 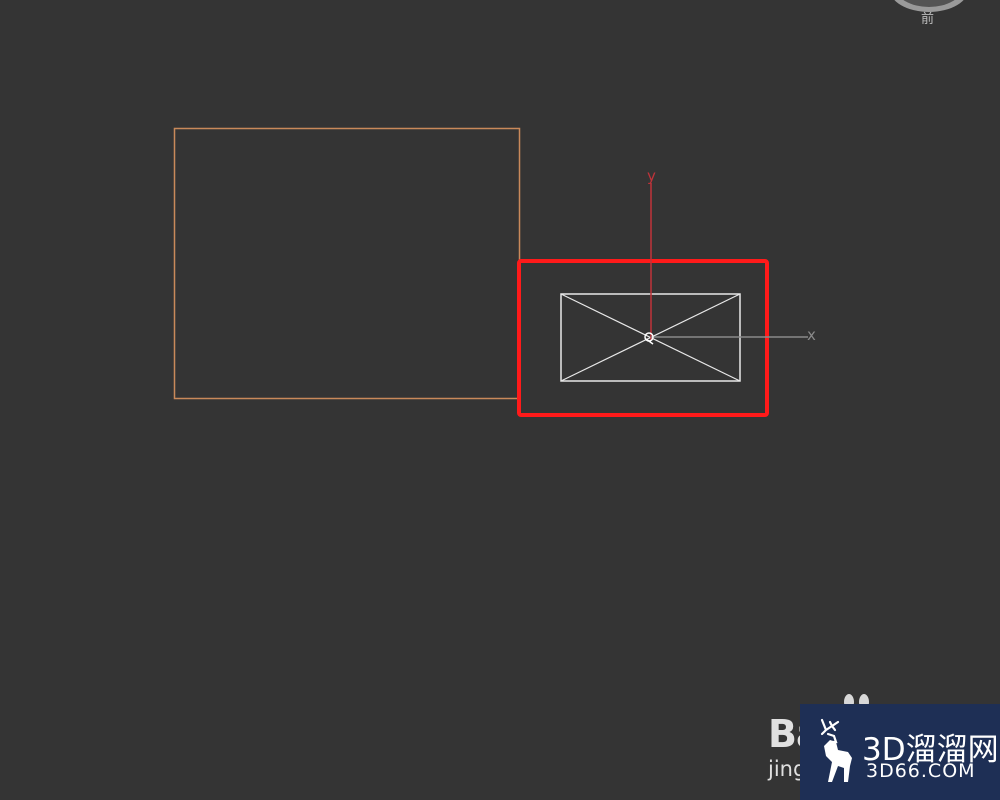 I want to click on y-axis-label: y, so click(x=651, y=176).